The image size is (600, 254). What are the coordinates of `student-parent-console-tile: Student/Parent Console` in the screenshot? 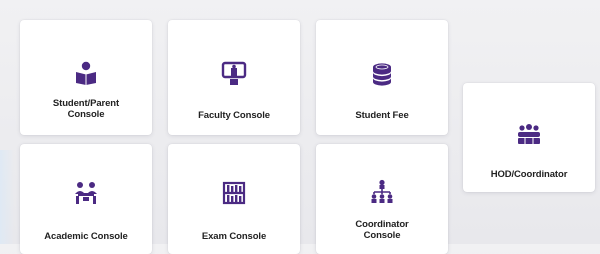 It's located at (86, 77).